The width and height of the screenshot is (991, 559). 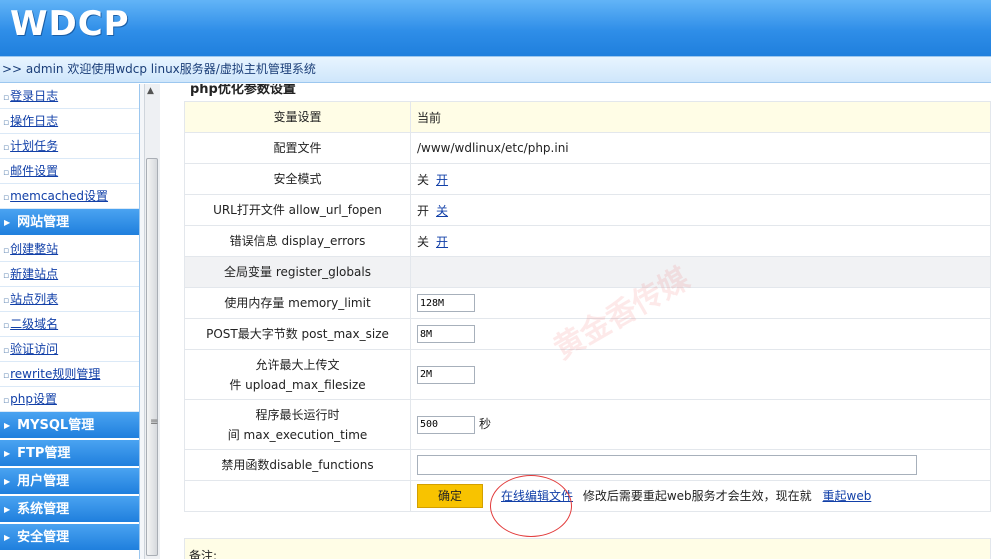 What do you see at coordinates (587, 303) in the screenshot?
I see `table-row: 使用内存量 memory_limit` at bounding box center [587, 303].